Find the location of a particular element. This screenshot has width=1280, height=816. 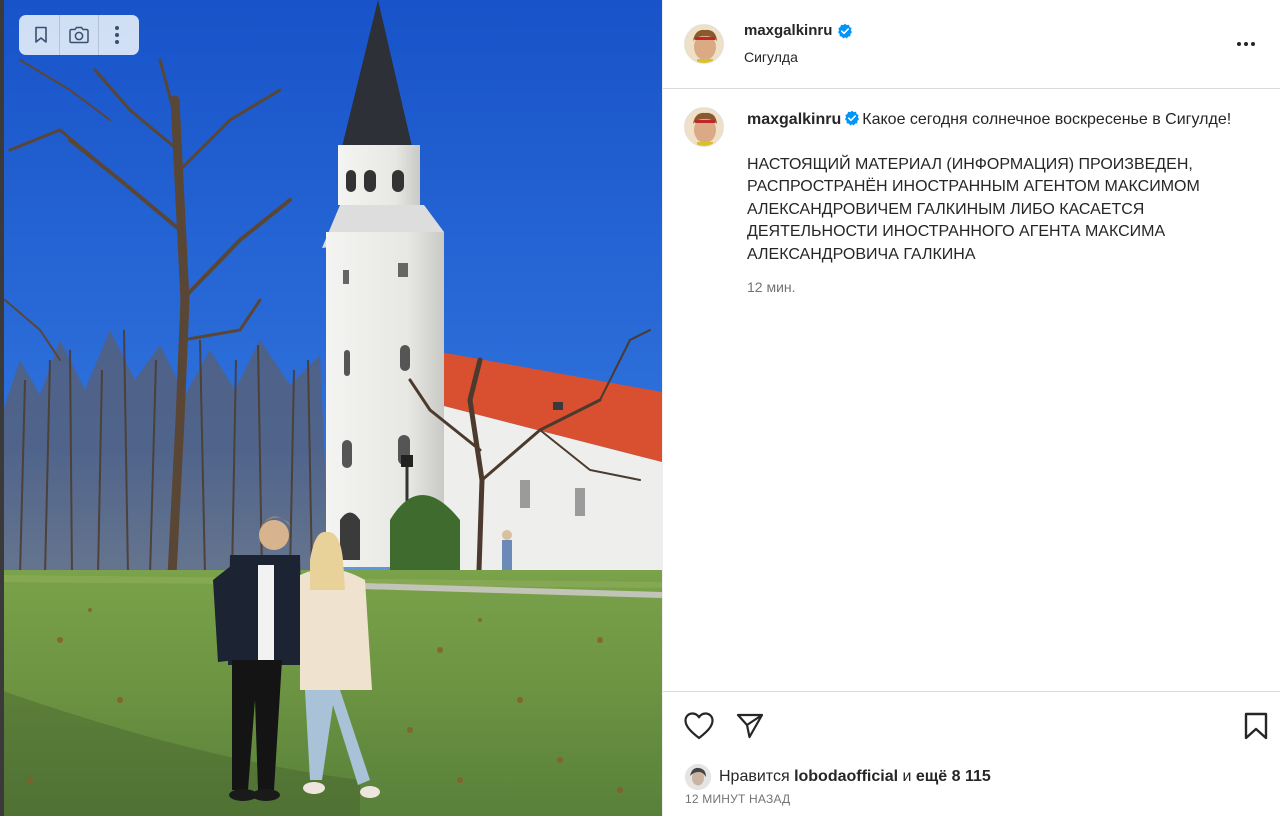

bookmark-icon is located at coordinates (41, 35).